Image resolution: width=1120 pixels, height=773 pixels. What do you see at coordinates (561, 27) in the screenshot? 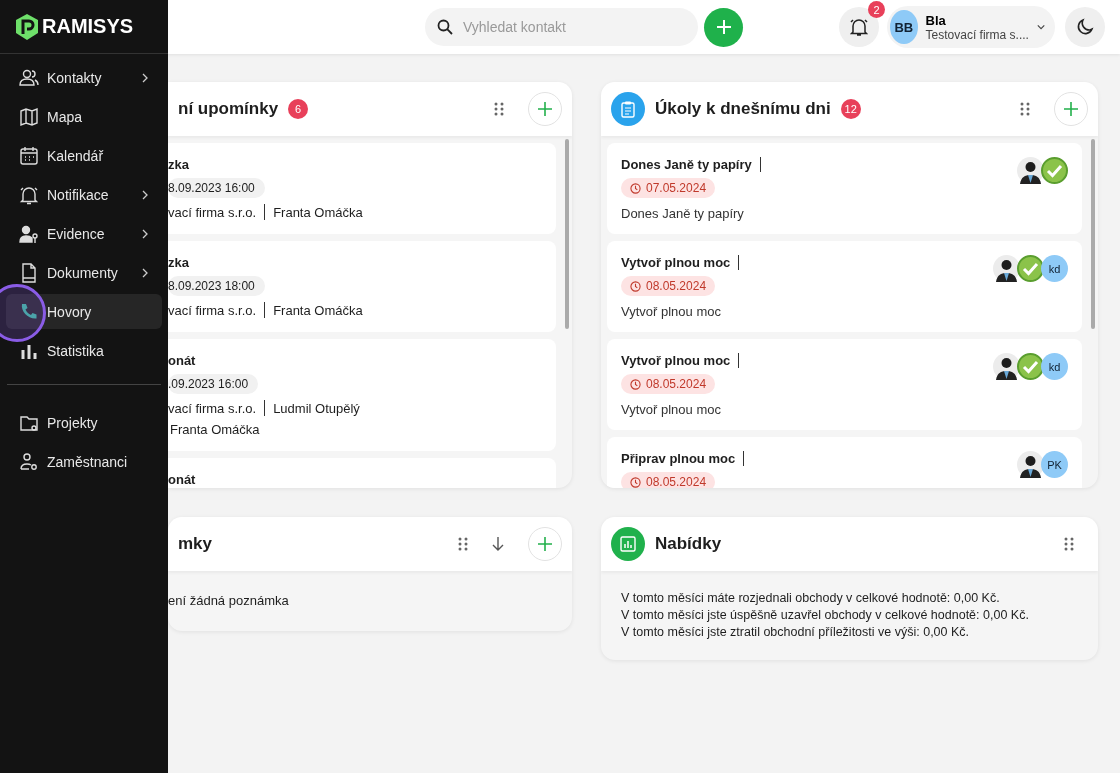
I see `search-field: Vyhledat kontakt` at bounding box center [561, 27].